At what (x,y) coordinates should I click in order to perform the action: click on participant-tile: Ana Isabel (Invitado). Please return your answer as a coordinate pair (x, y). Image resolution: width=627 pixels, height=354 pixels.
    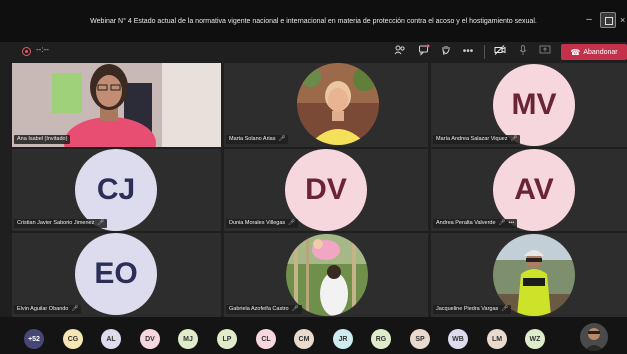
    Looking at the image, I should click on (116, 105).